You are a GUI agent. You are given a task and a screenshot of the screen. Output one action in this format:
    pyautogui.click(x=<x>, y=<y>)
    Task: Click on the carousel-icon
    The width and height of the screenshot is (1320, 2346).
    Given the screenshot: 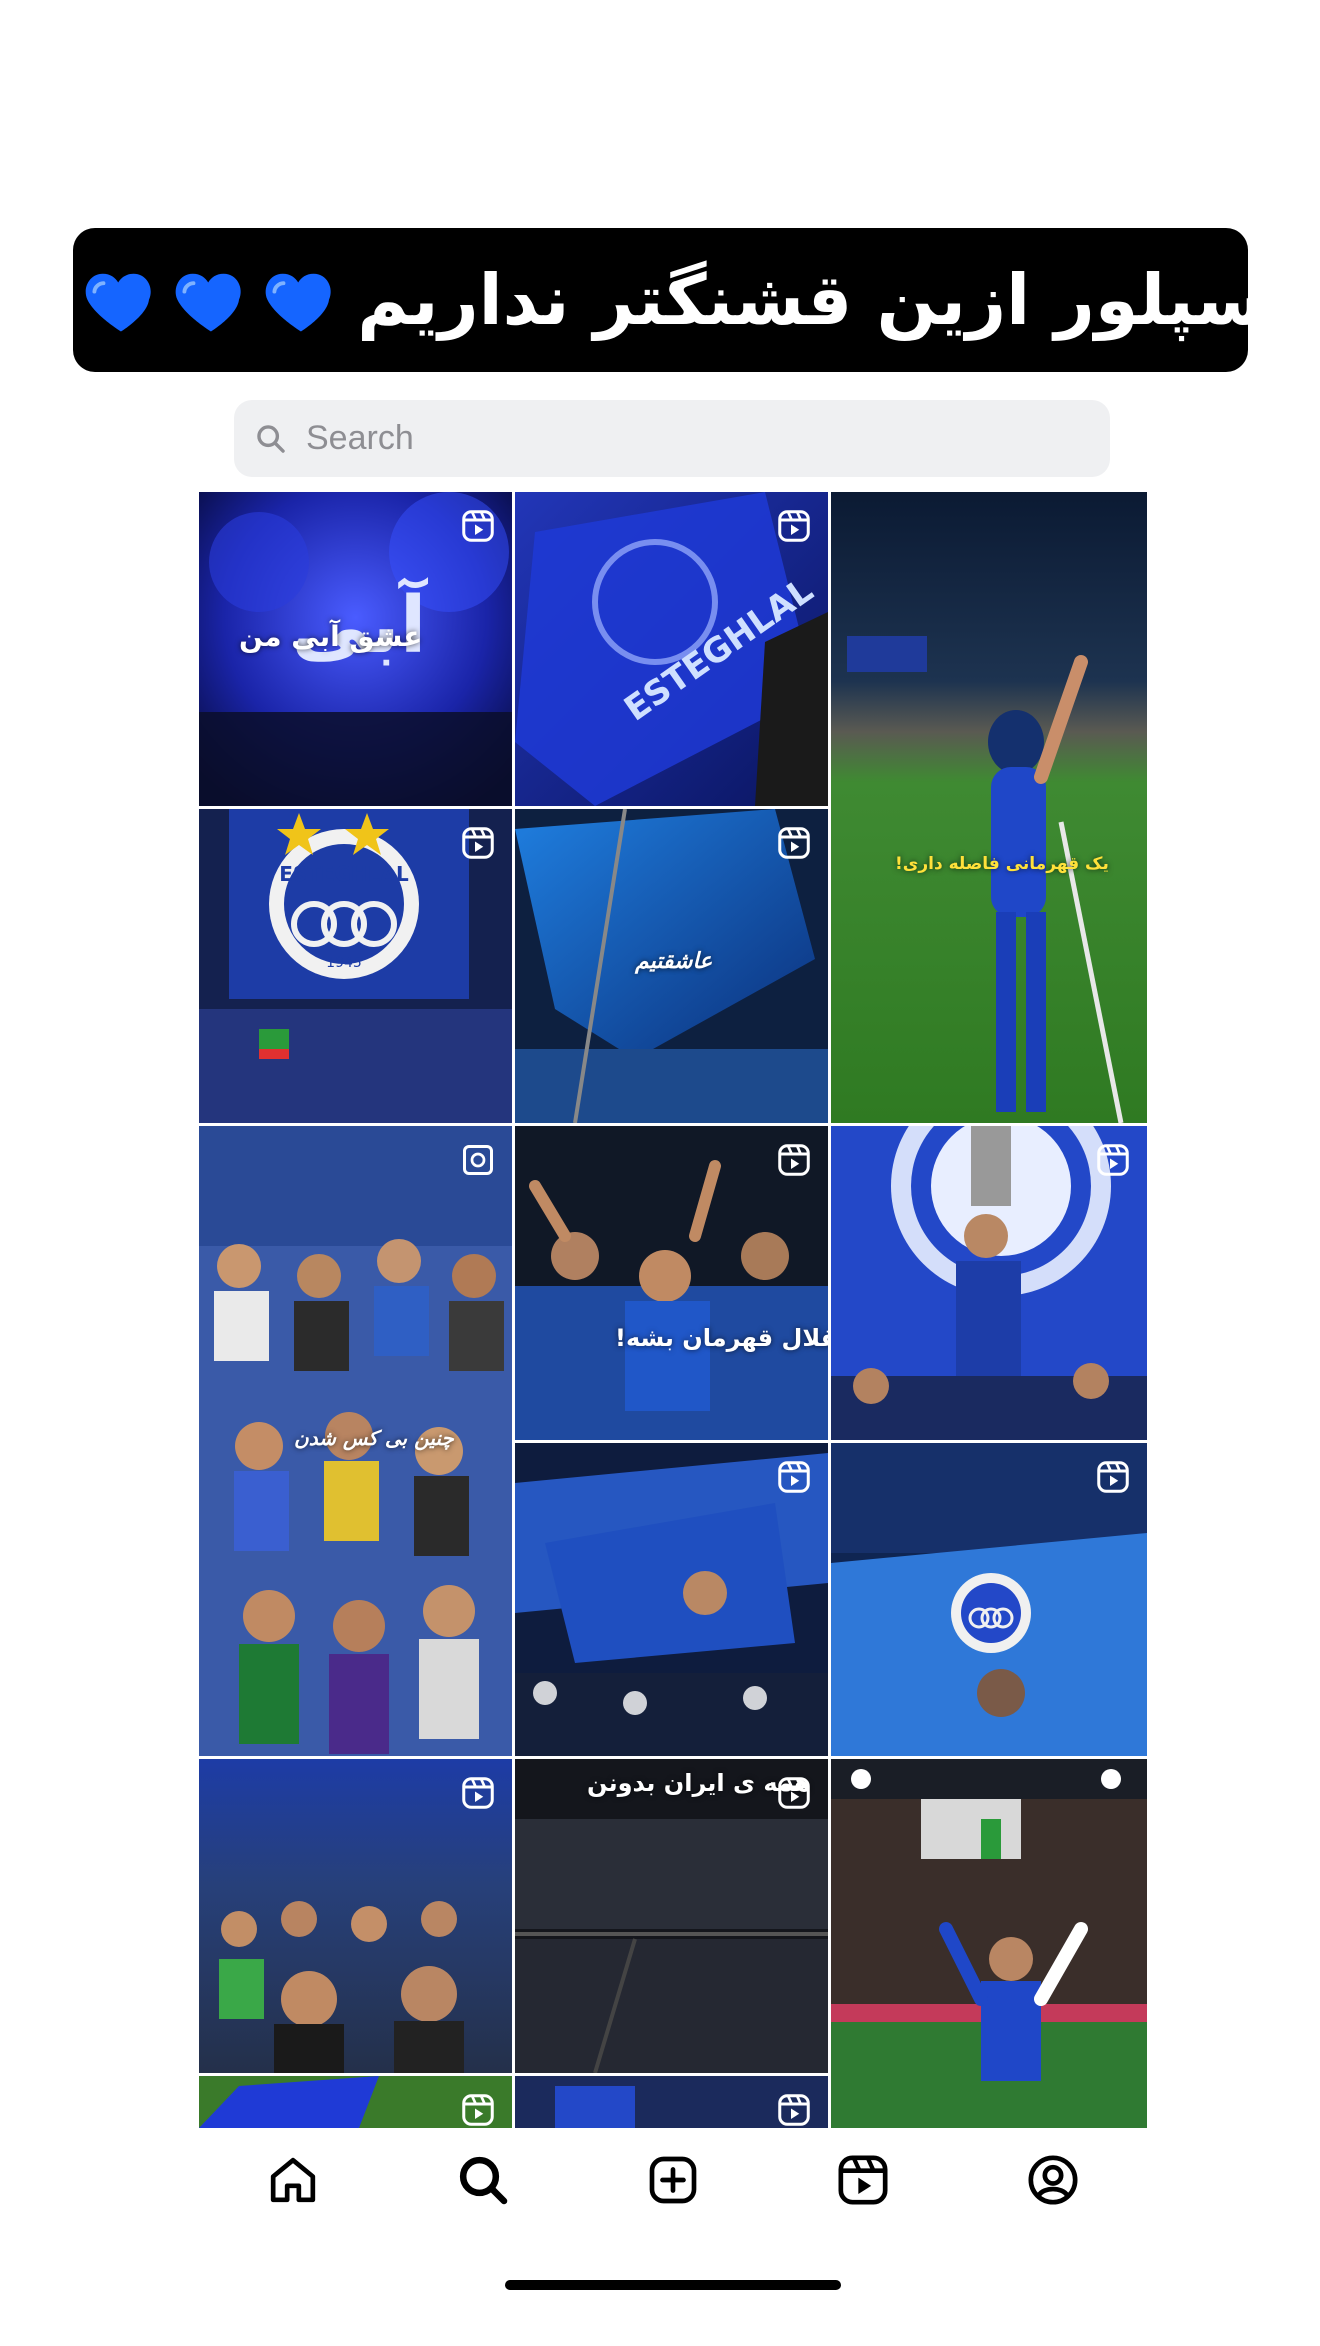 What is the action you would take?
    pyautogui.click(x=478, y=1160)
    